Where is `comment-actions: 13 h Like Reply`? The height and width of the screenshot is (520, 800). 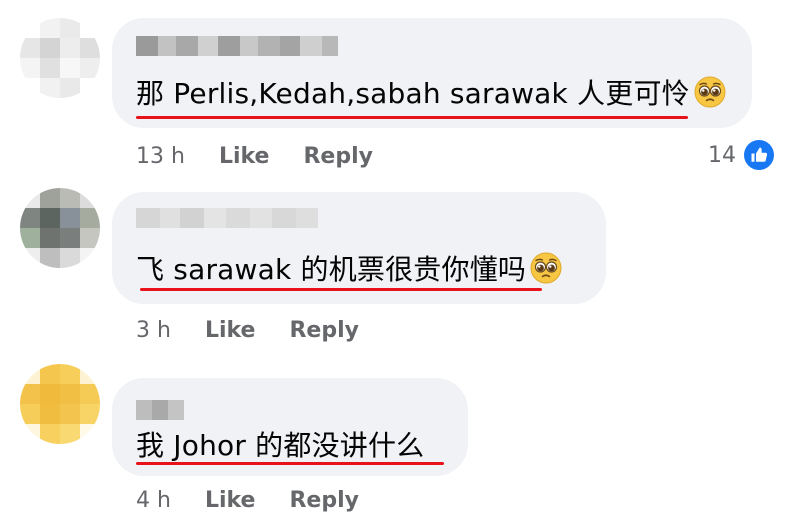 comment-actions: 13 h Like Reply is located at coordinates (254, 156).